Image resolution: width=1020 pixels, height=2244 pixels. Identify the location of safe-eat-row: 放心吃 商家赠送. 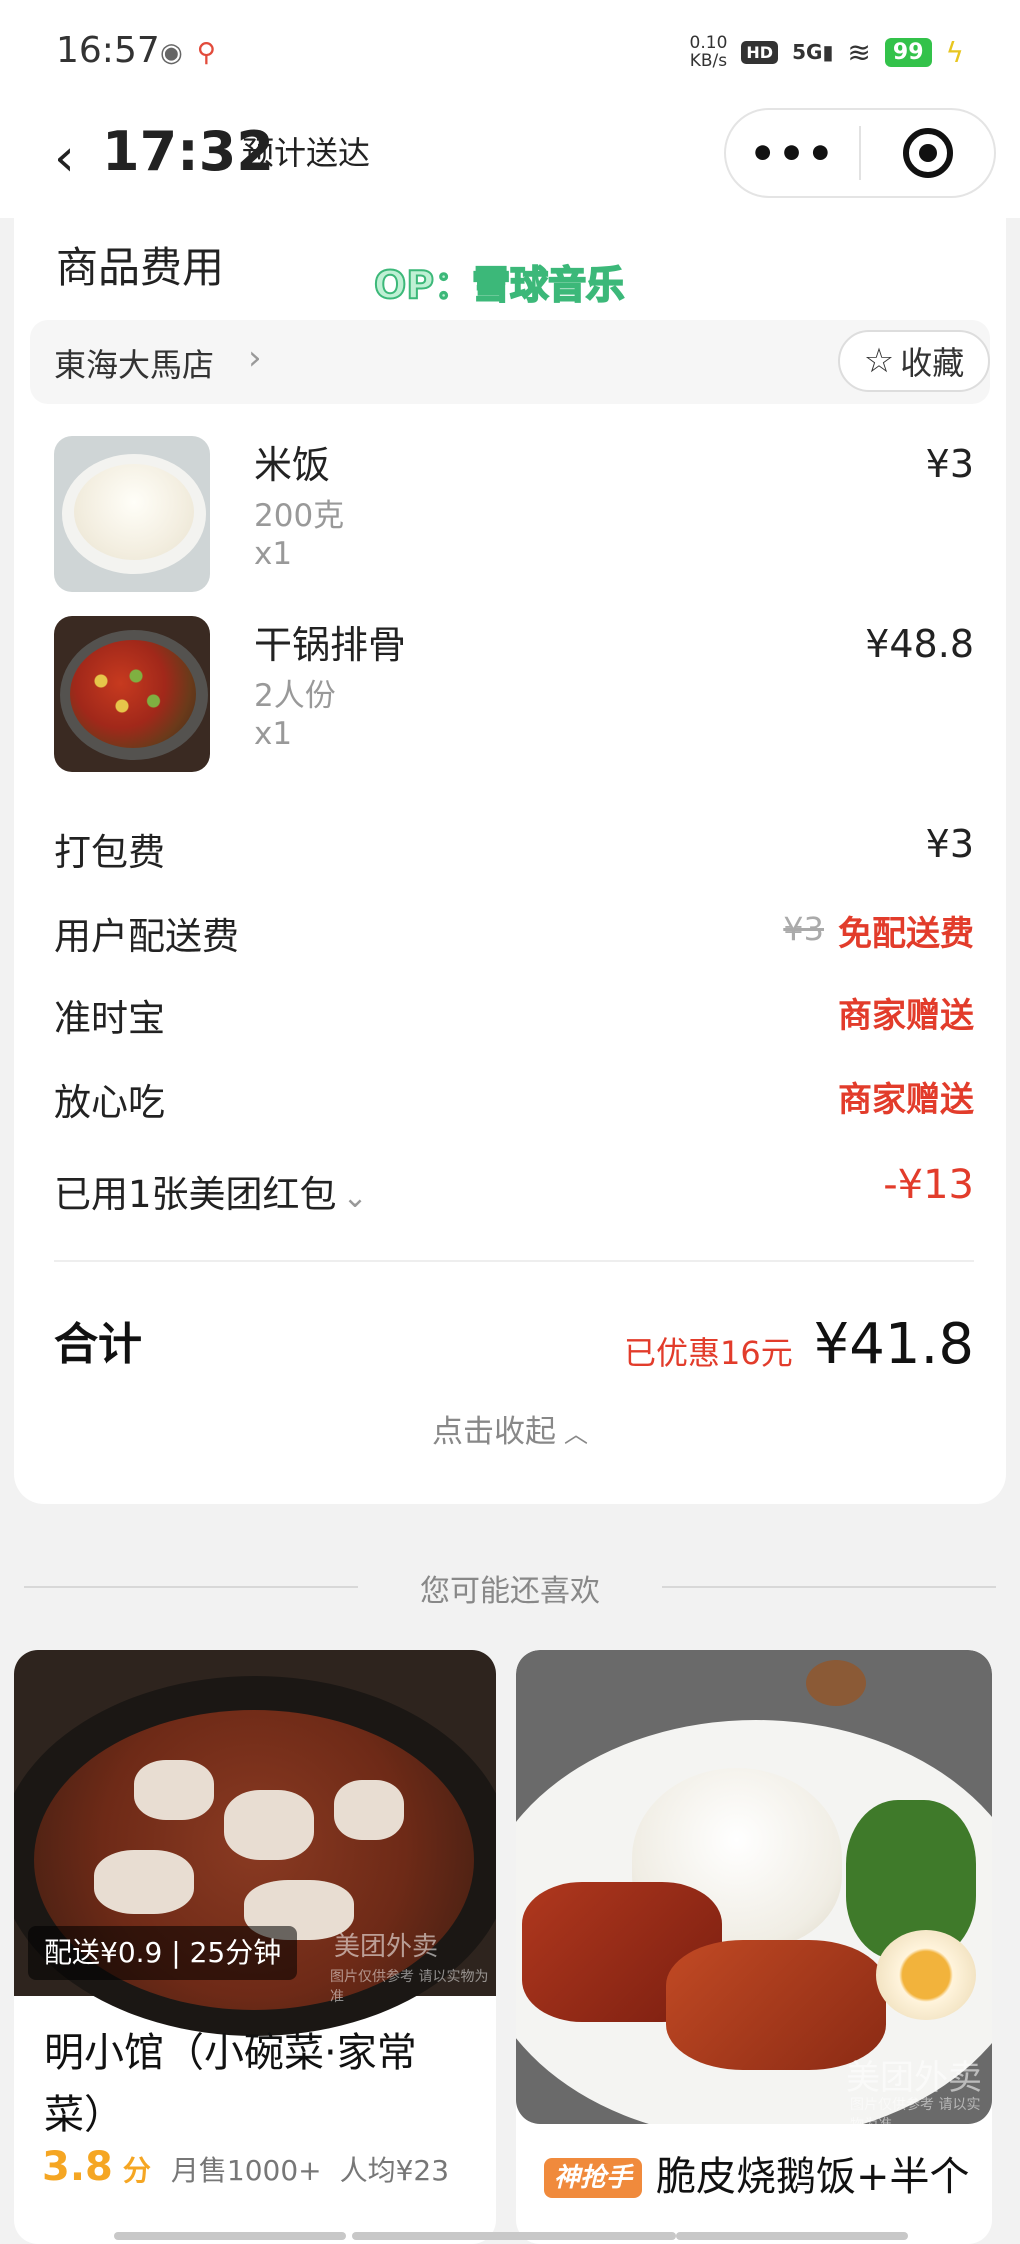
(514, 1096).